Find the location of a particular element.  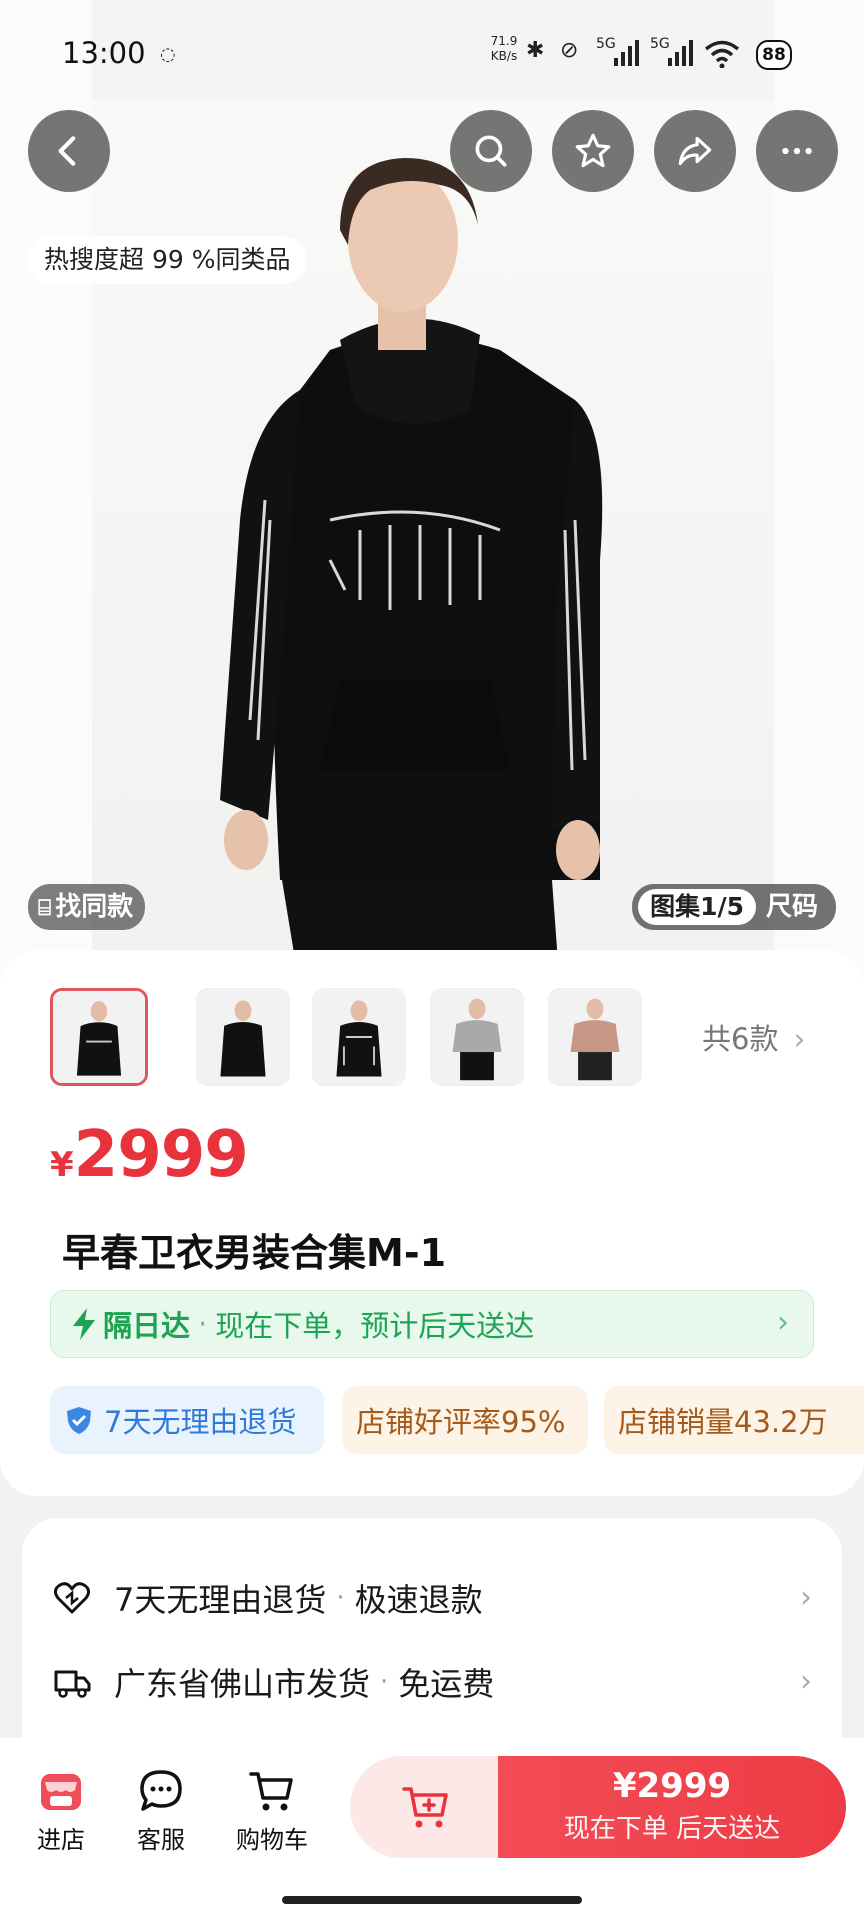

buy-now-button: ¥2999 现在下单 后天送达 is located at coordinates (672, 1807).